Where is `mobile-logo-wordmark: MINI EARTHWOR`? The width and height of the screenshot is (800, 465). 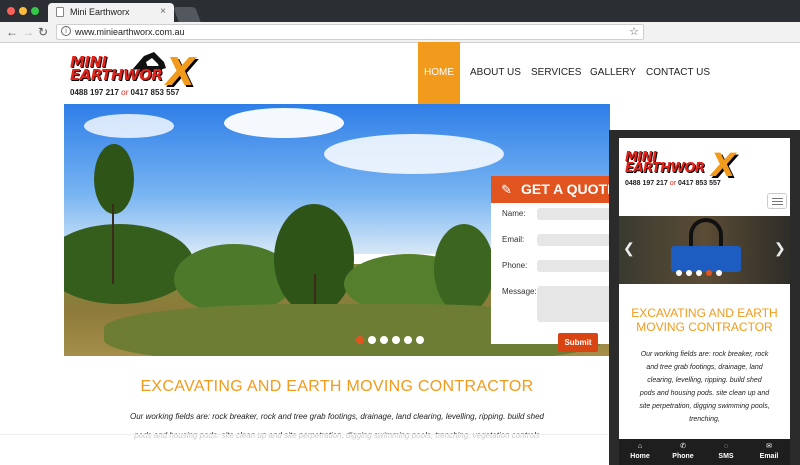
mobile-logo-wordmark: MINI EARTHWOR is located at coordinates (665, 163).